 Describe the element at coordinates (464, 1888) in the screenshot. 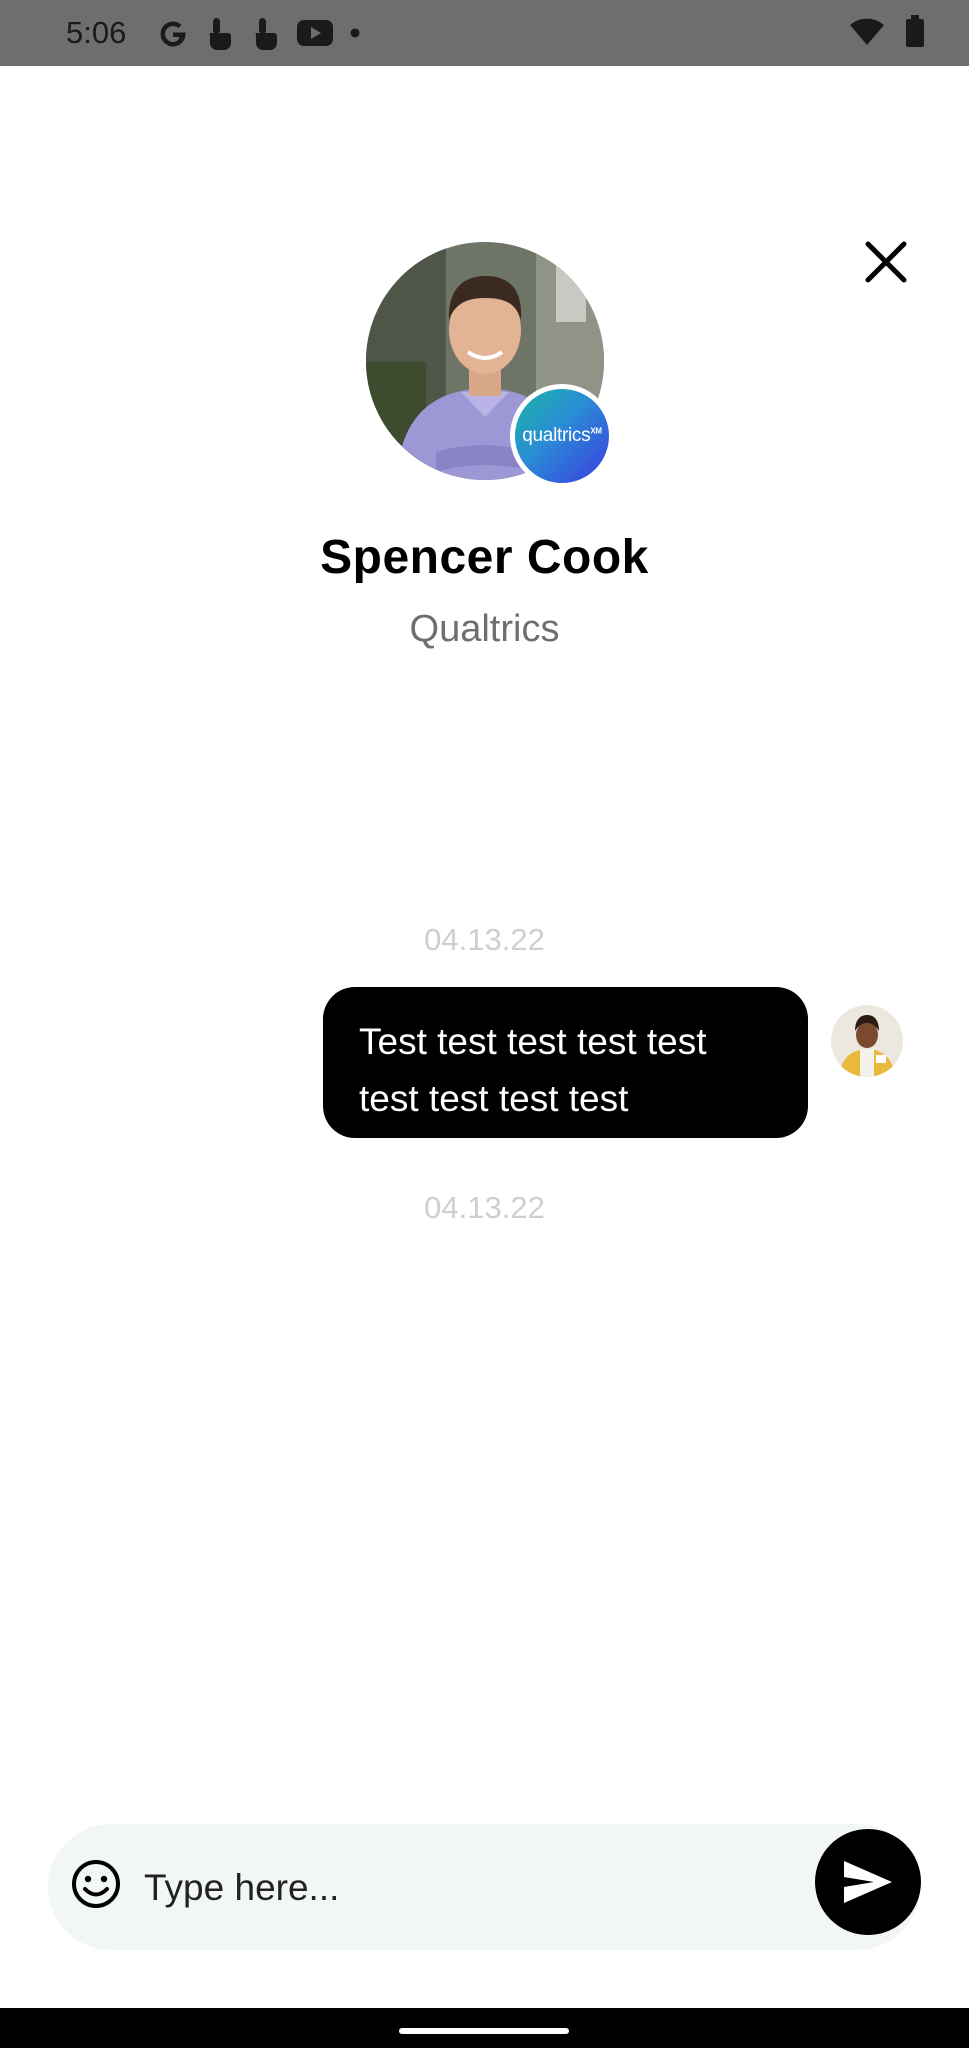

I see `message-input` at that location.